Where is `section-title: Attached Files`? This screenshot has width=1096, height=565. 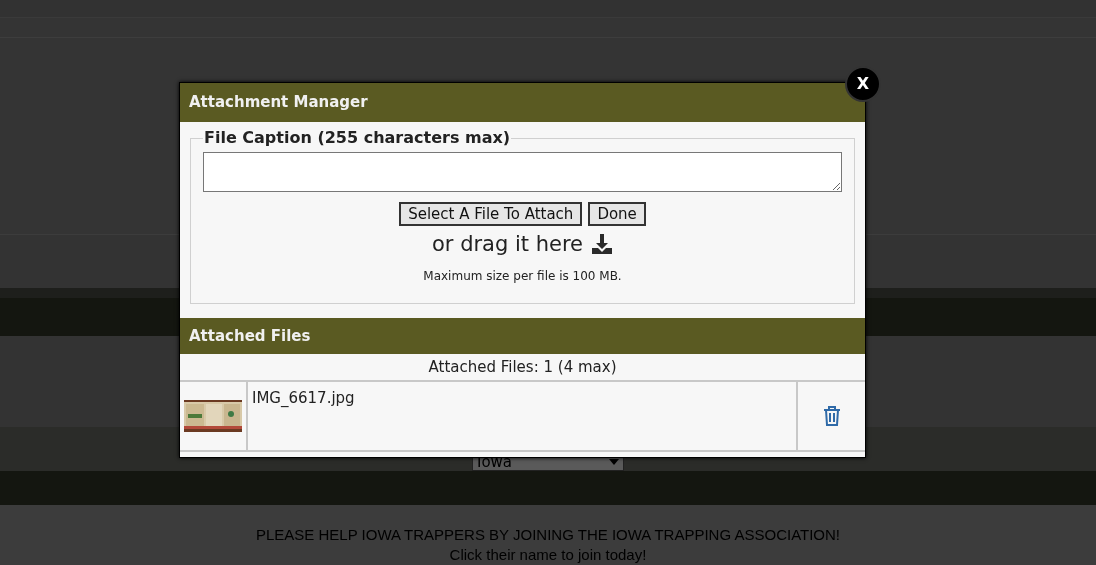 section-title: Attached Files is located at coordinates (522, 336).